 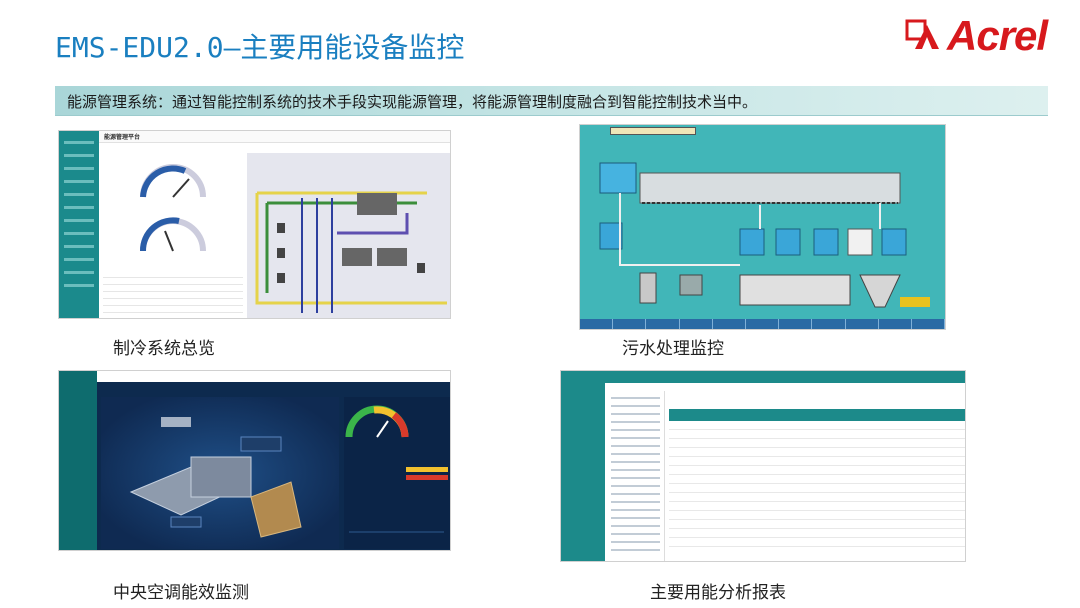 What do you see at coordinates (173, 294) in the screenshot?
I see `data-table` at bounding box center [173, 294].